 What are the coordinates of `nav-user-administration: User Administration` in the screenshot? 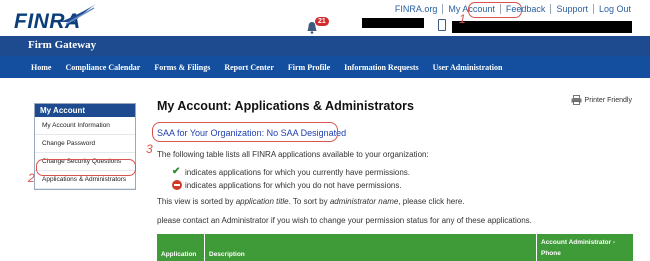 It's located at (468, 67).